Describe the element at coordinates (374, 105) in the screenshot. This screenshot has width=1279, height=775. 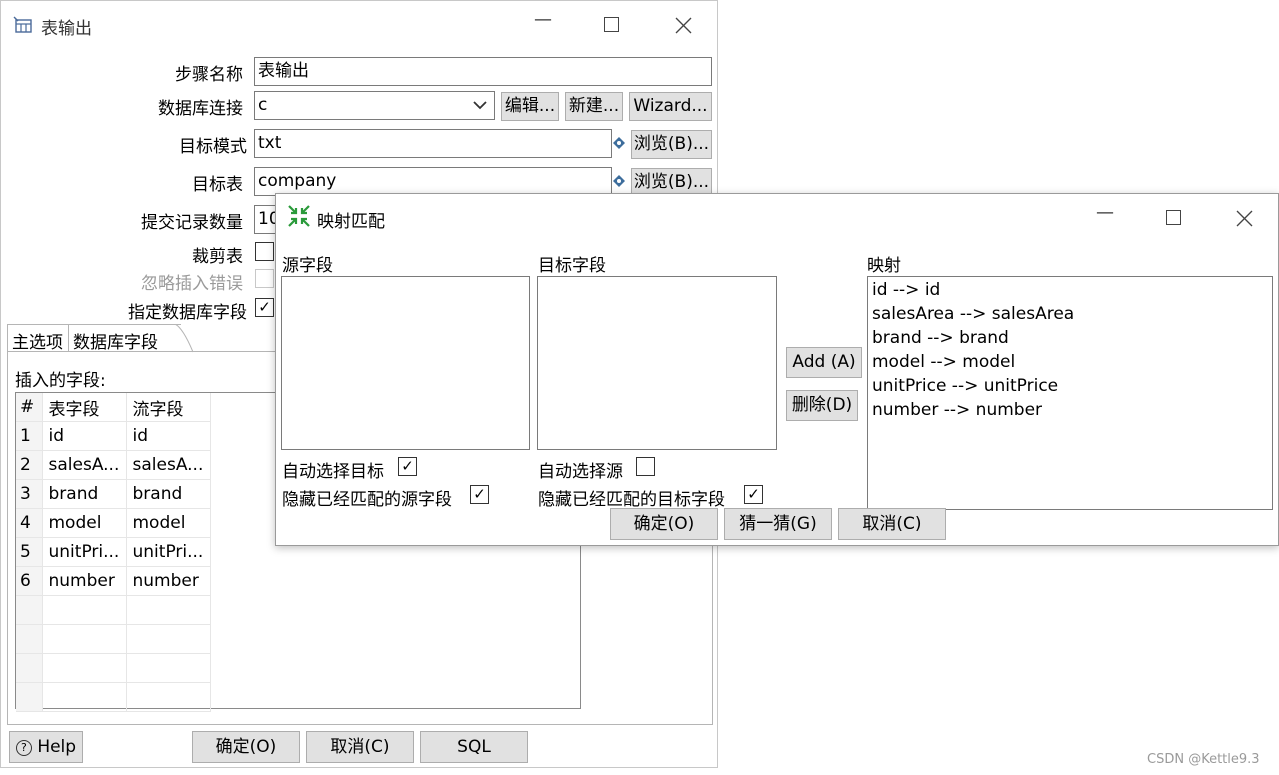
I see `db-connection-select: c` at that location.